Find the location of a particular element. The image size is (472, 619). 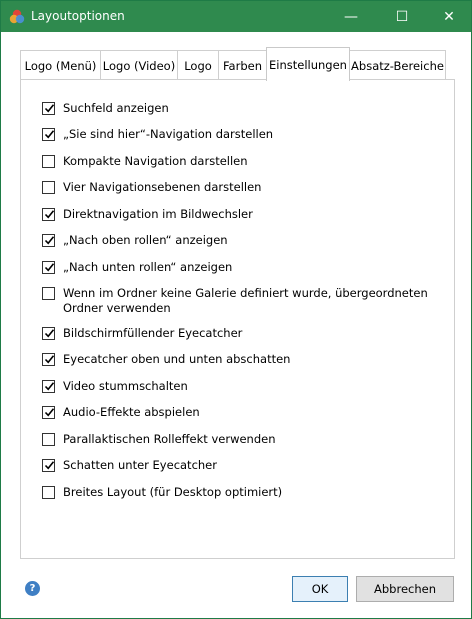

option-label: Suchfeld anzeigen is located at coordinates (116, 108).